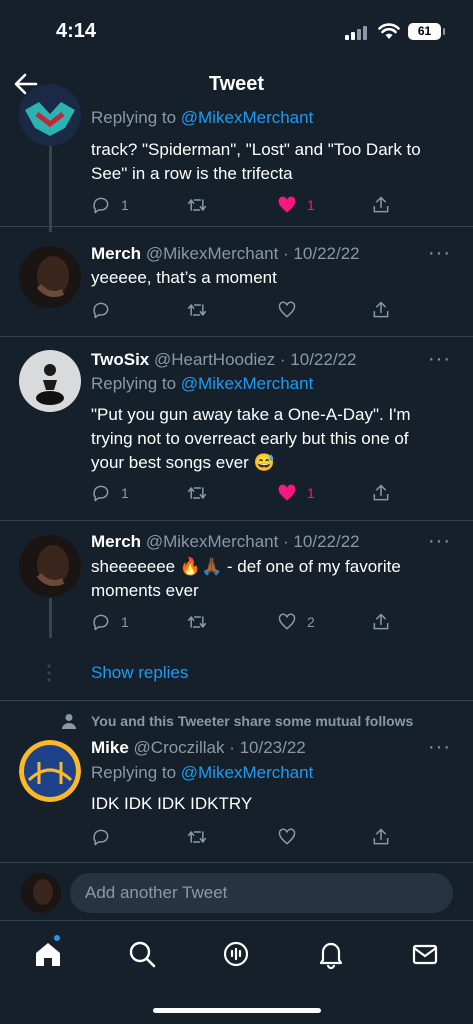 The height and width of the screenshot is (1024, 473). What do you see at coordinates (139, 673) in the screenshot?
I see `show-replies-link: Show replies` at bounding box center [139, 673].